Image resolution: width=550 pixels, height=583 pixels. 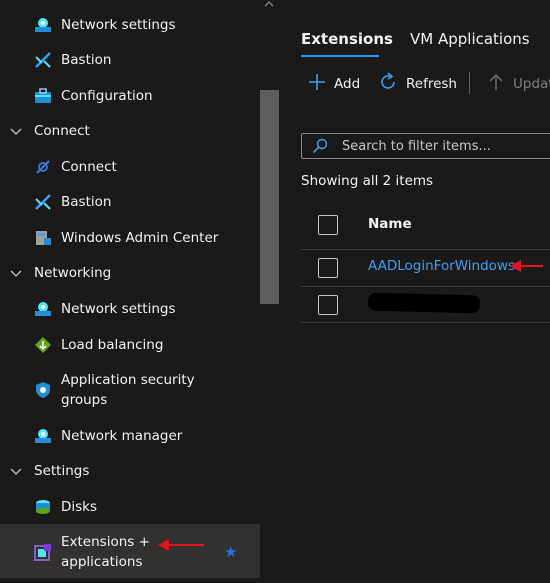 What do you see at coordinates (441, 266) in the screenshot?
I see `extension-name-link: AADLoginForWindows` at bounding box center [441, 266].